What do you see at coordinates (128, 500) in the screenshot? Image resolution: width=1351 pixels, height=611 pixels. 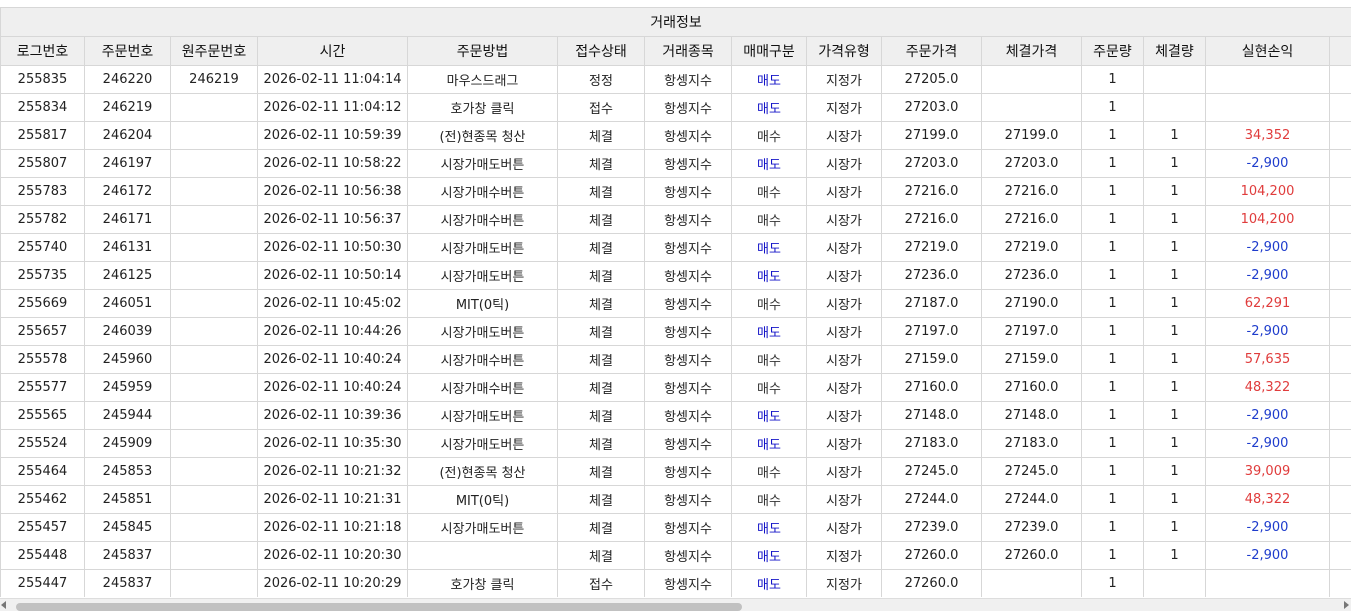 I see `cell-order-no: 245851` at bounding box center [128, 500].